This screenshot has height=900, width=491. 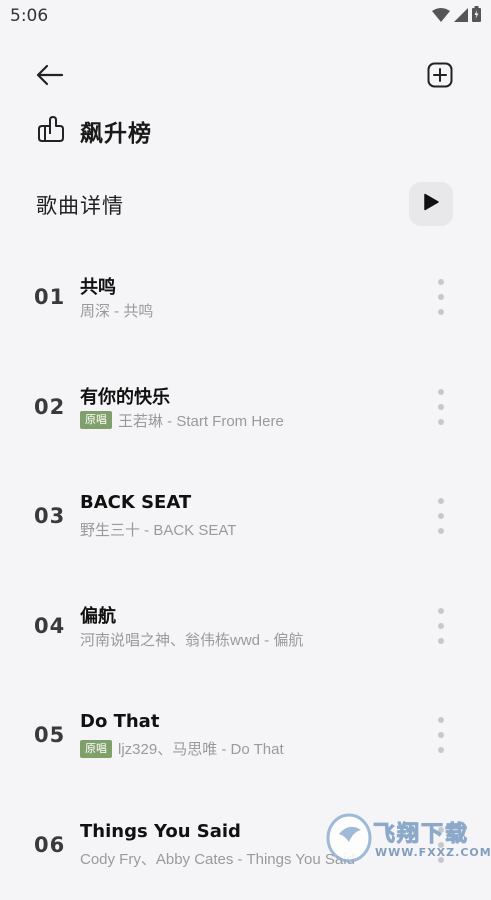 I want to click on song-row: 02有你的快乐原唱王若琳 - Start From Here, so click(x=245, y=408).